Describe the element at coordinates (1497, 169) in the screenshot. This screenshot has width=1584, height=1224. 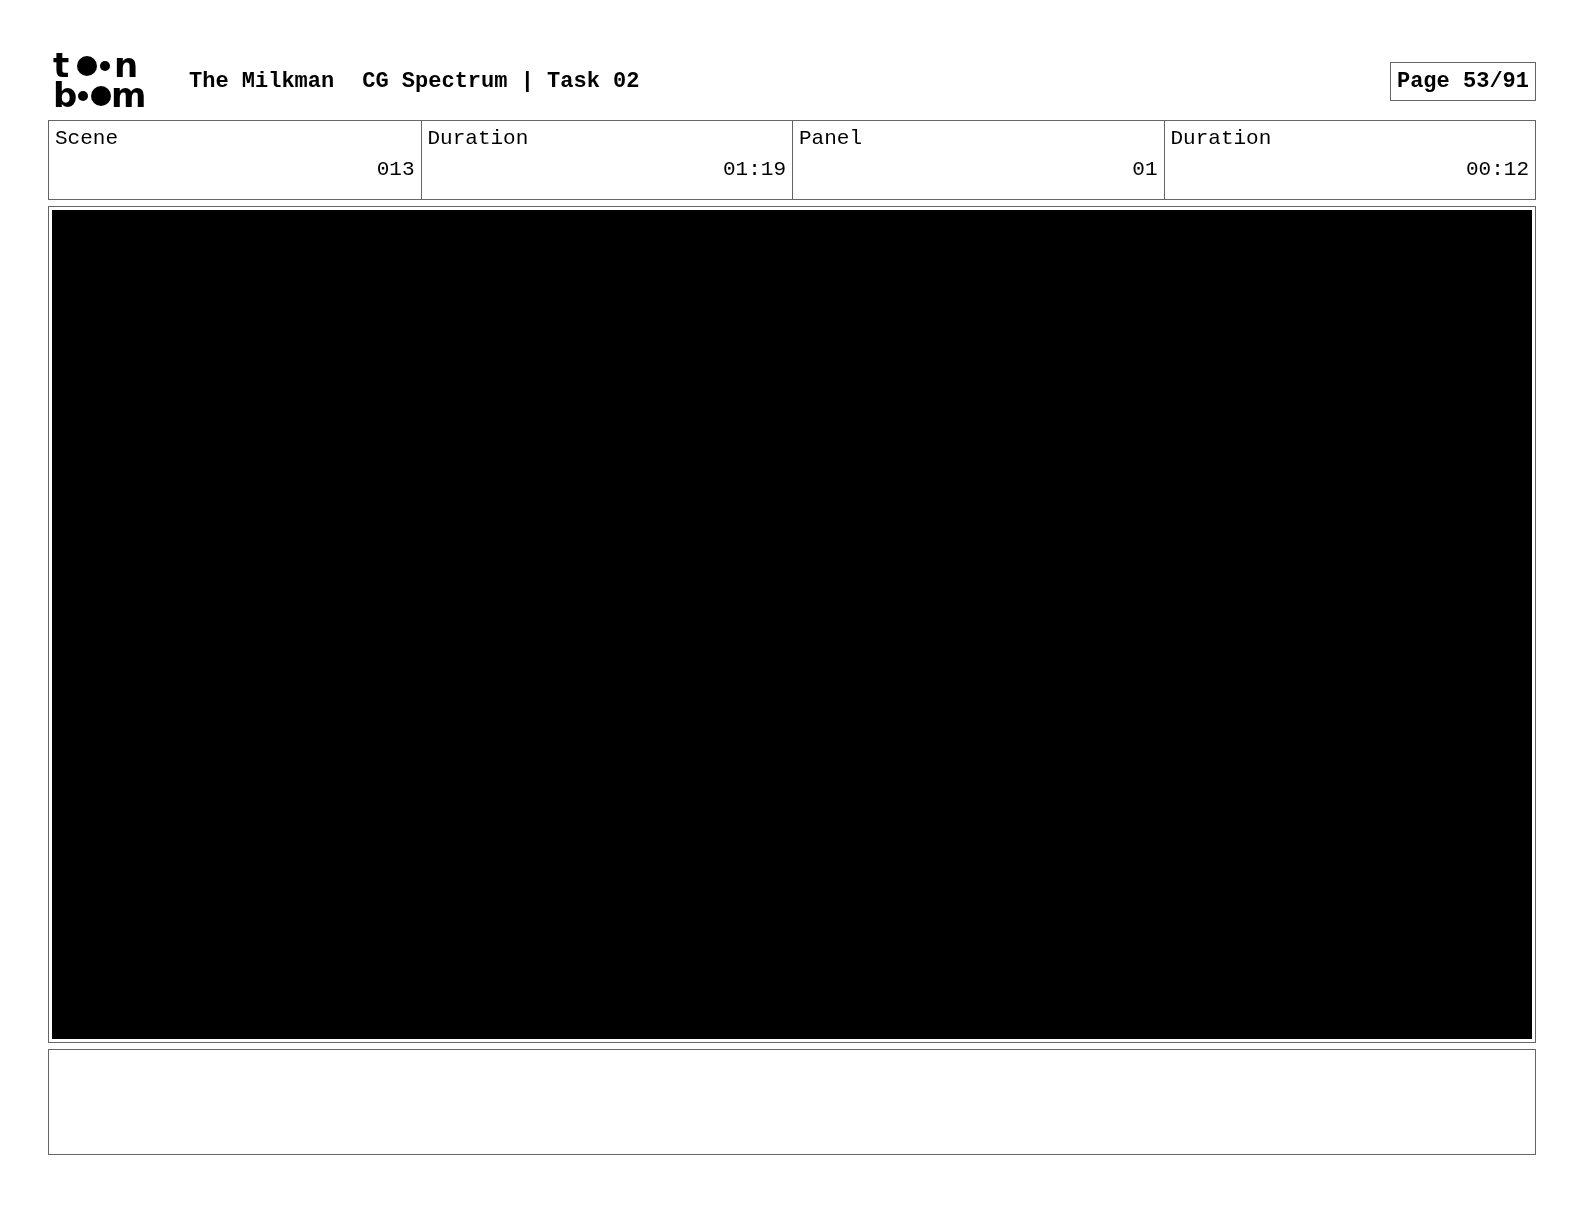
I see `table-cell-text: 00:12` at that location.